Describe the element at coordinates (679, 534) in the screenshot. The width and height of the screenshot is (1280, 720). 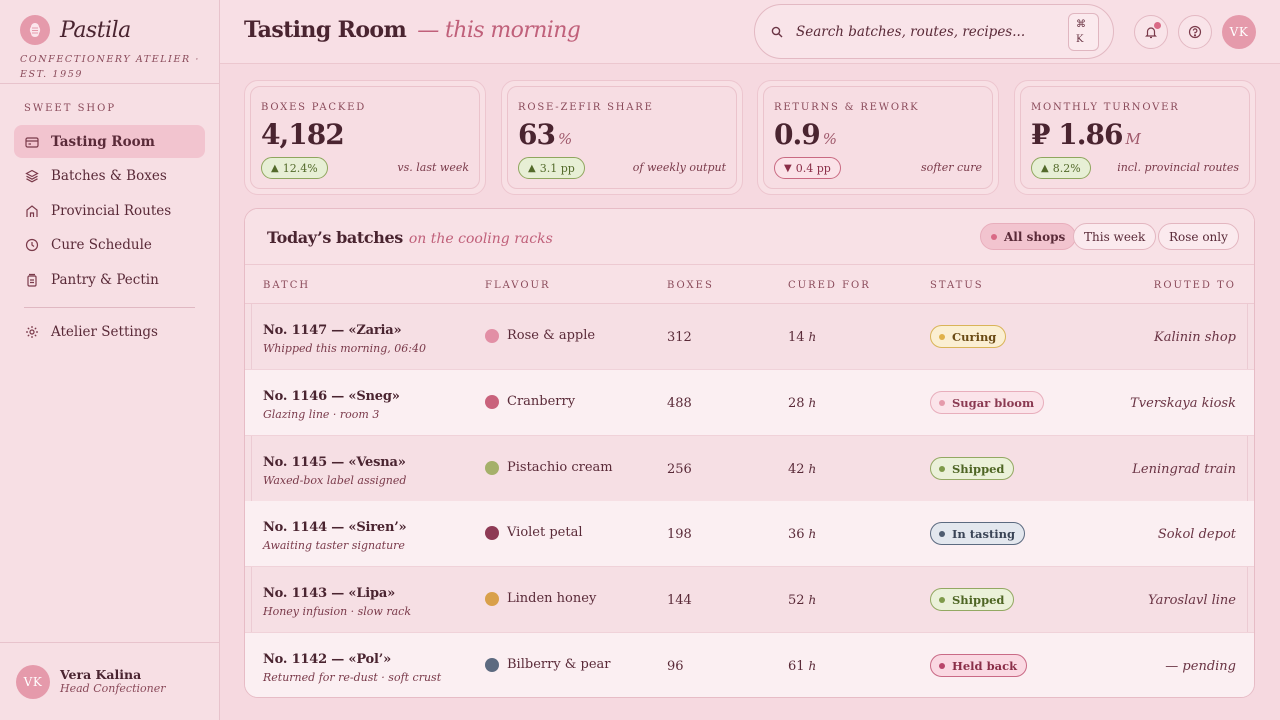
I see `boxes-count: 198` at that location.